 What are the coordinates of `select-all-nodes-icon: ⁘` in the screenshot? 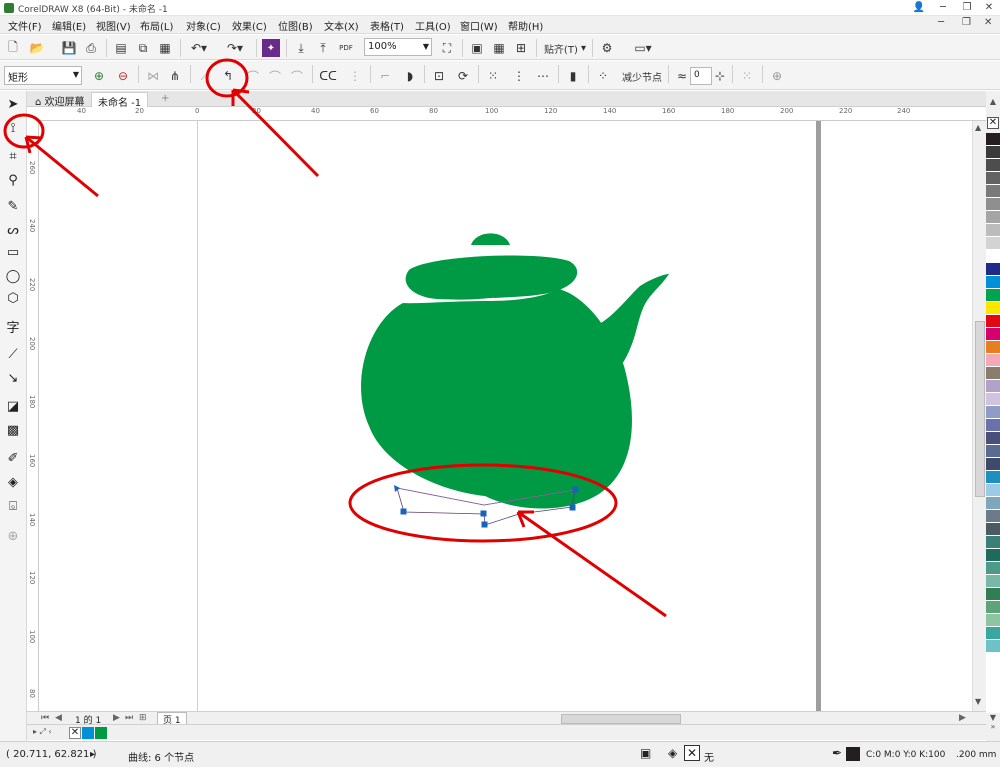 It's located at (603, 76).